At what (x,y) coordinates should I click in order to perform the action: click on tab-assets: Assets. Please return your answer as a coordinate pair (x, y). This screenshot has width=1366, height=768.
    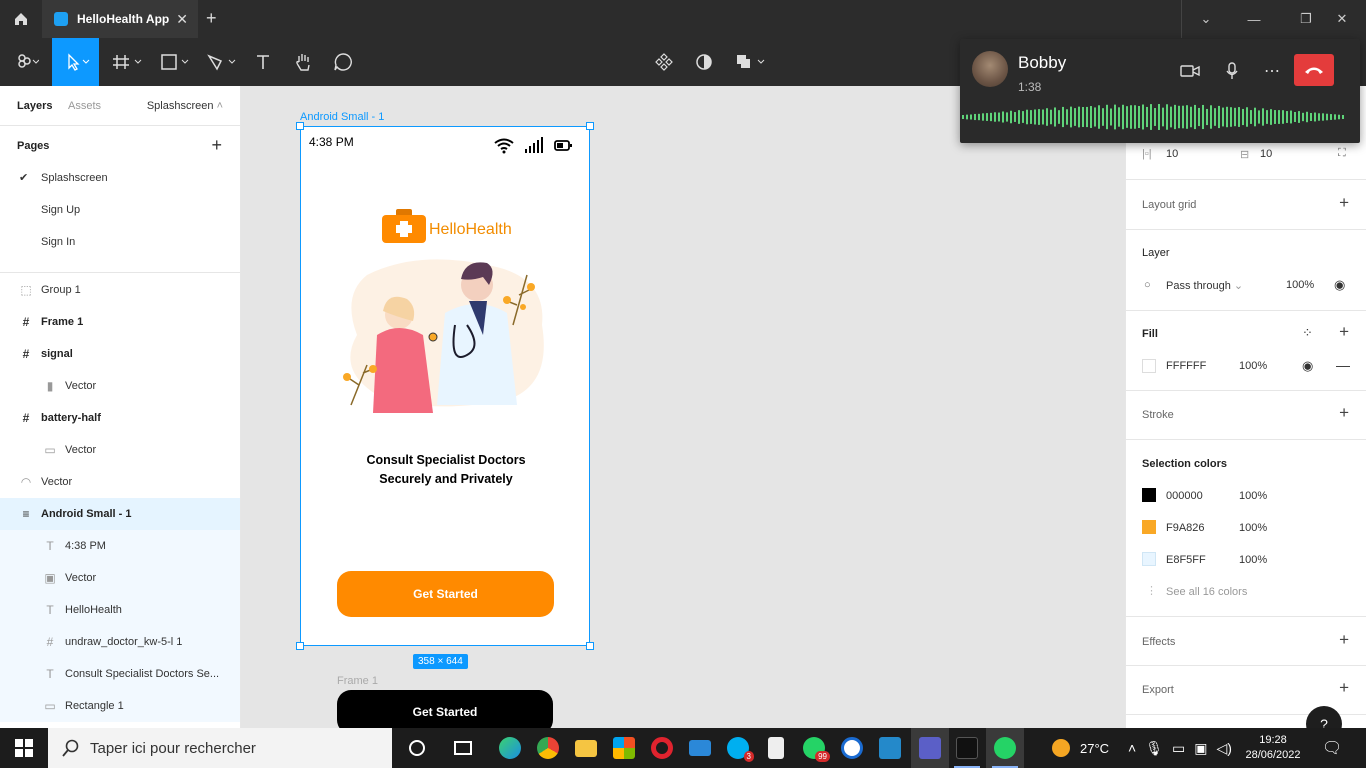
    Looking at the image, I should click on (84, 106).